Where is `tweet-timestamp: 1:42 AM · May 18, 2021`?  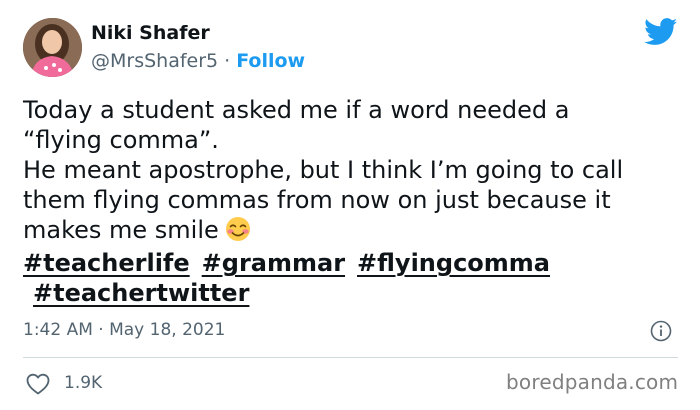 tweet-timestamp: 1:42 AM · May 18, 2021 is located at coordinates (124, 330).